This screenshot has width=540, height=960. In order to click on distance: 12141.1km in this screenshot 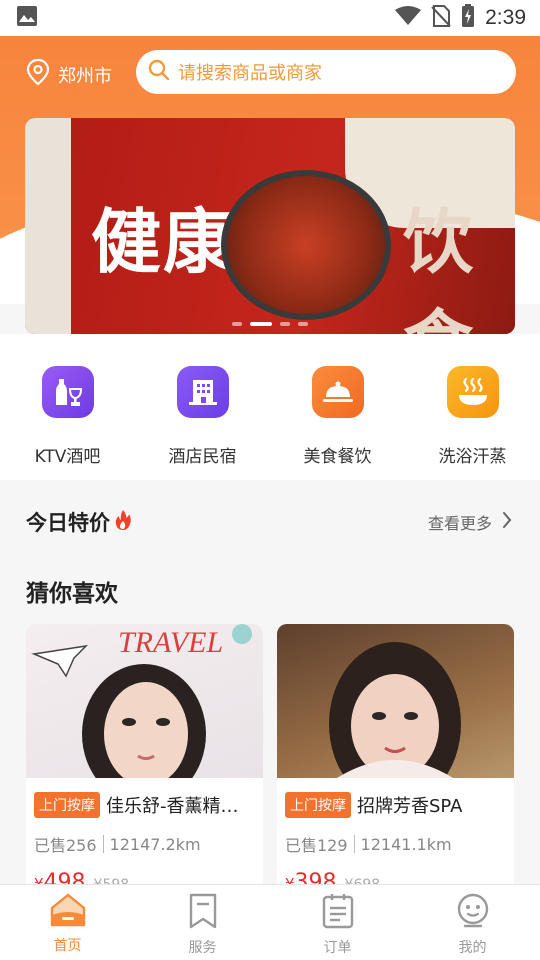, I will do `click(406, 844)`.